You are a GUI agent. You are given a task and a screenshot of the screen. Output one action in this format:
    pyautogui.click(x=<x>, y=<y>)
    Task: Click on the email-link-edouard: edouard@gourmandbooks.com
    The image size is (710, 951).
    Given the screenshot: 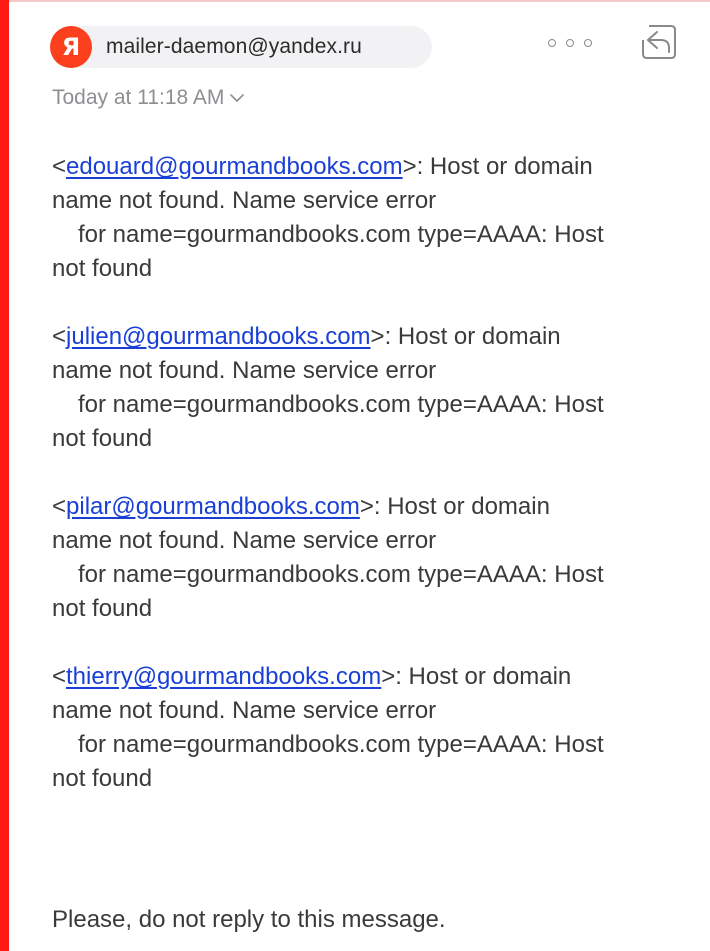 What is the action you would take?
    pyautogui.click(x=234, y=166)
    